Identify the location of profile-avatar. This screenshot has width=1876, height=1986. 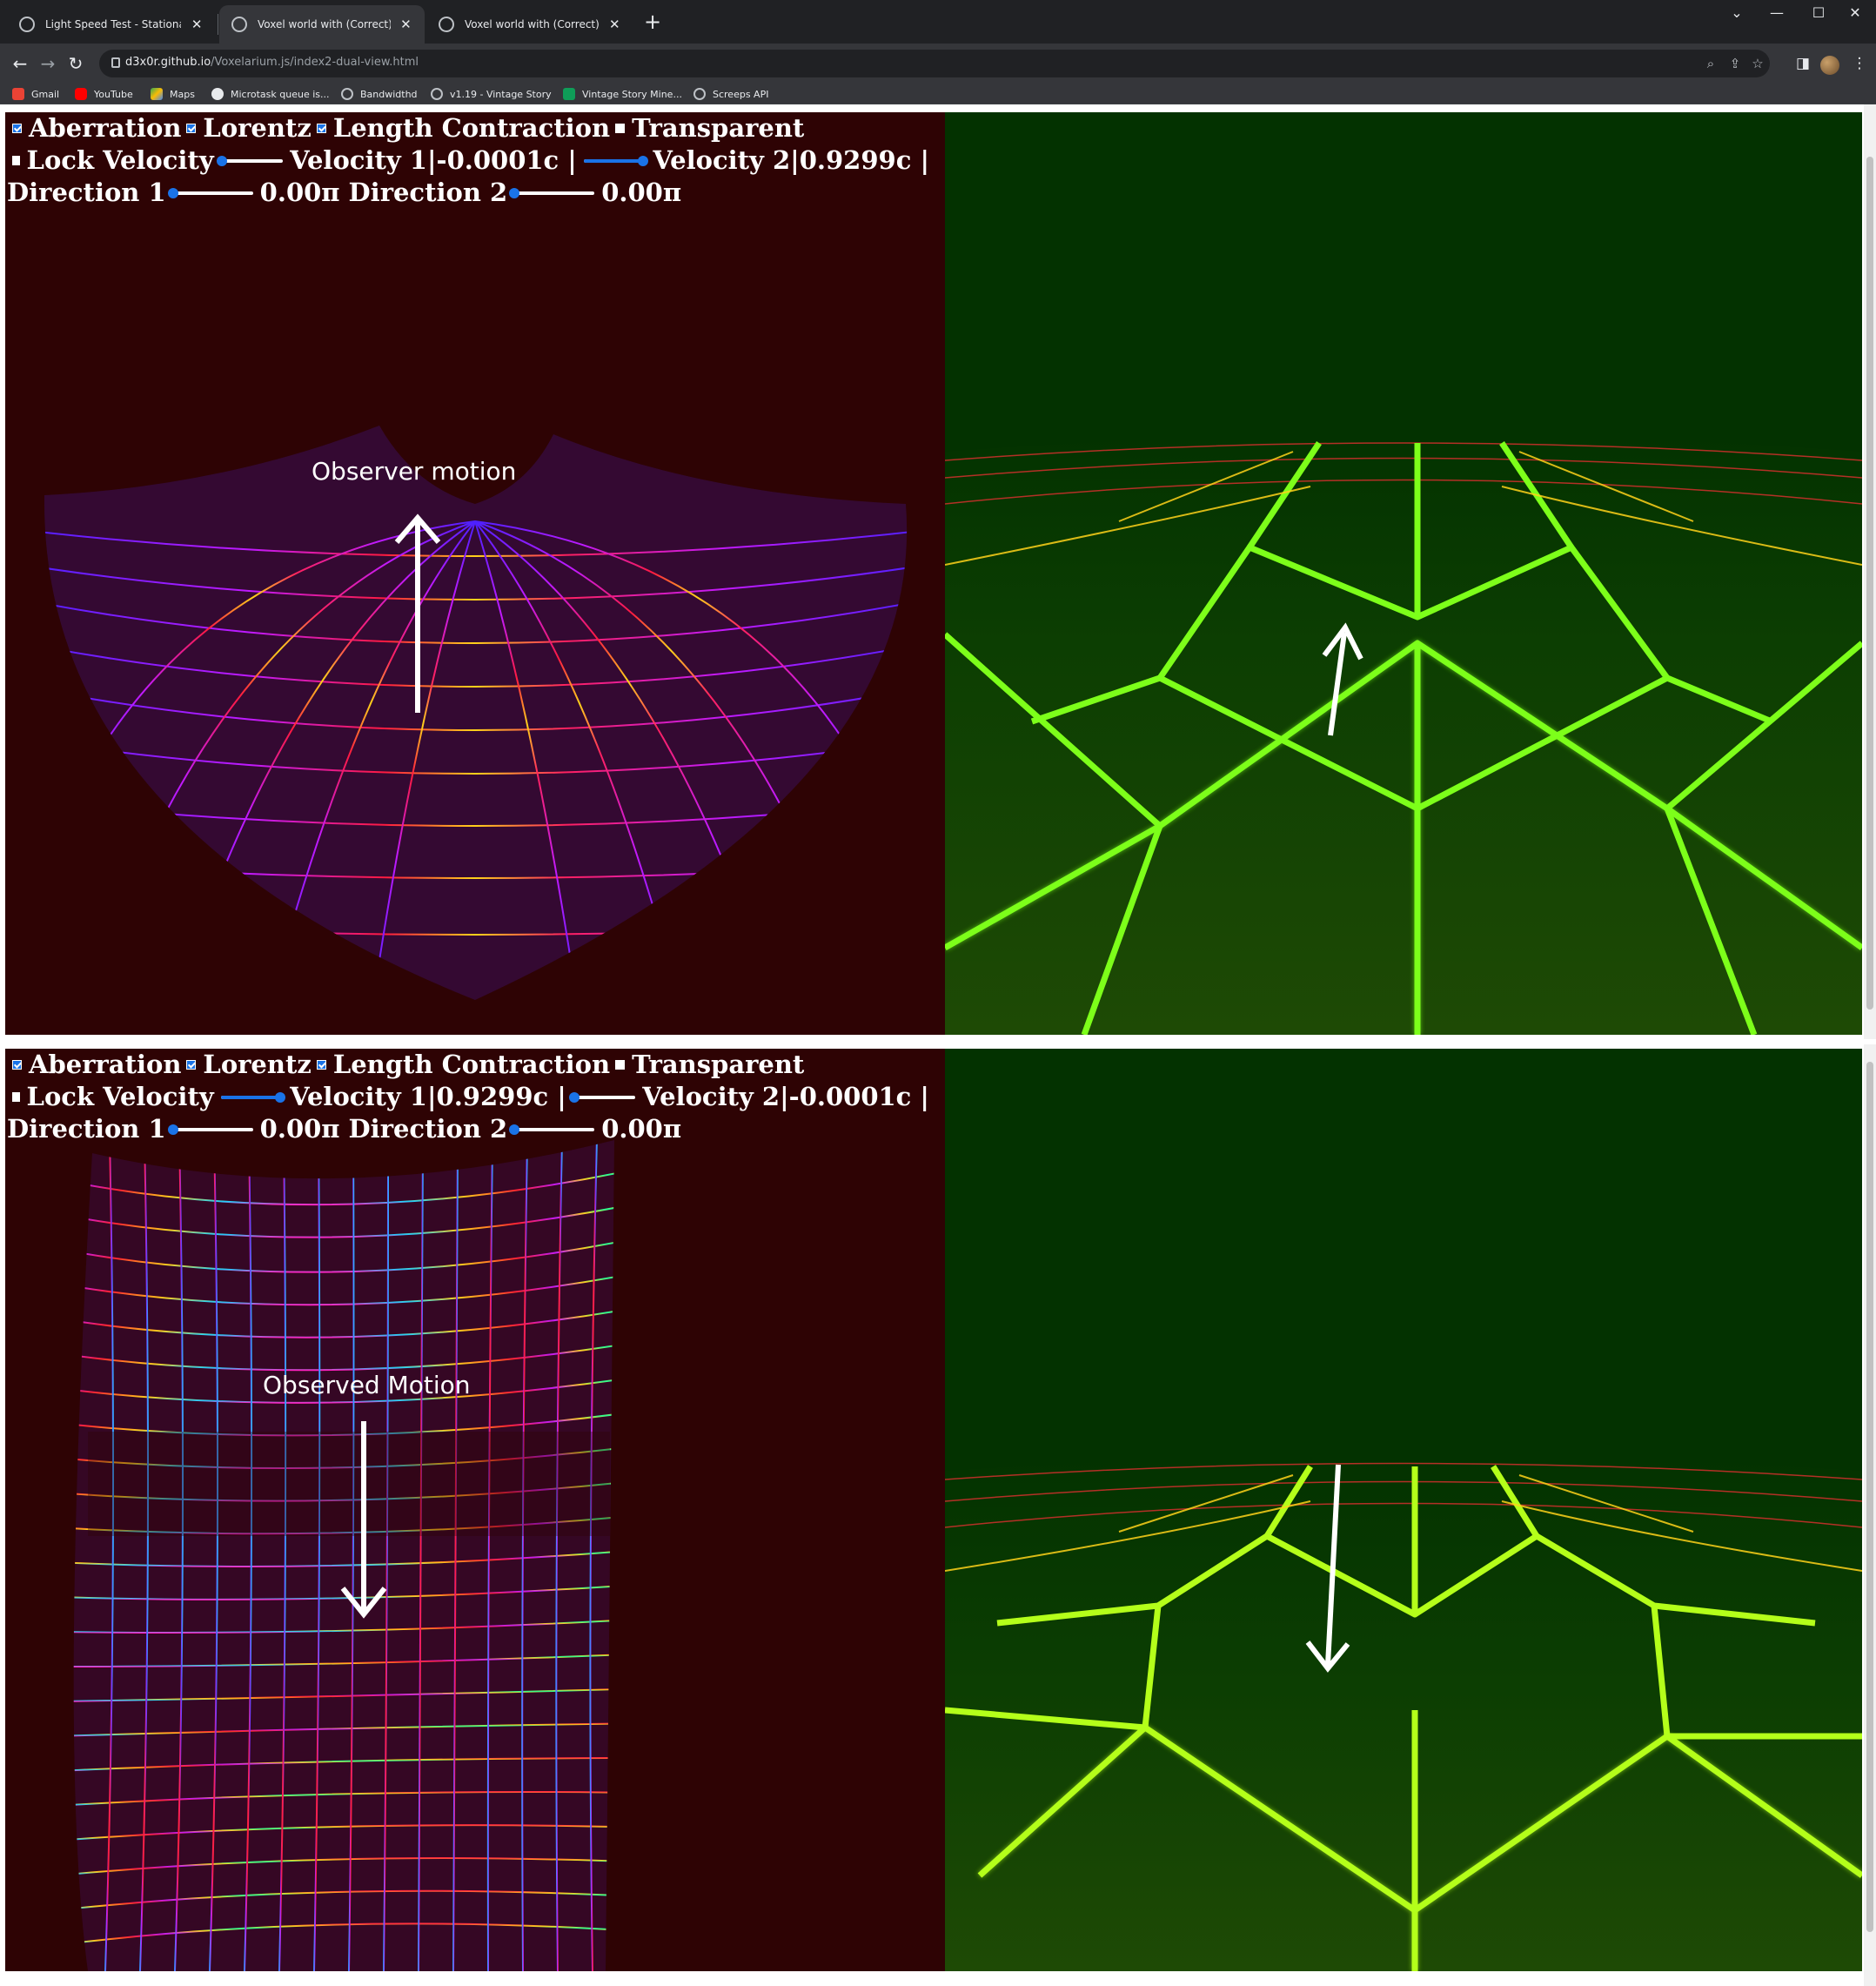
(1829, 66).